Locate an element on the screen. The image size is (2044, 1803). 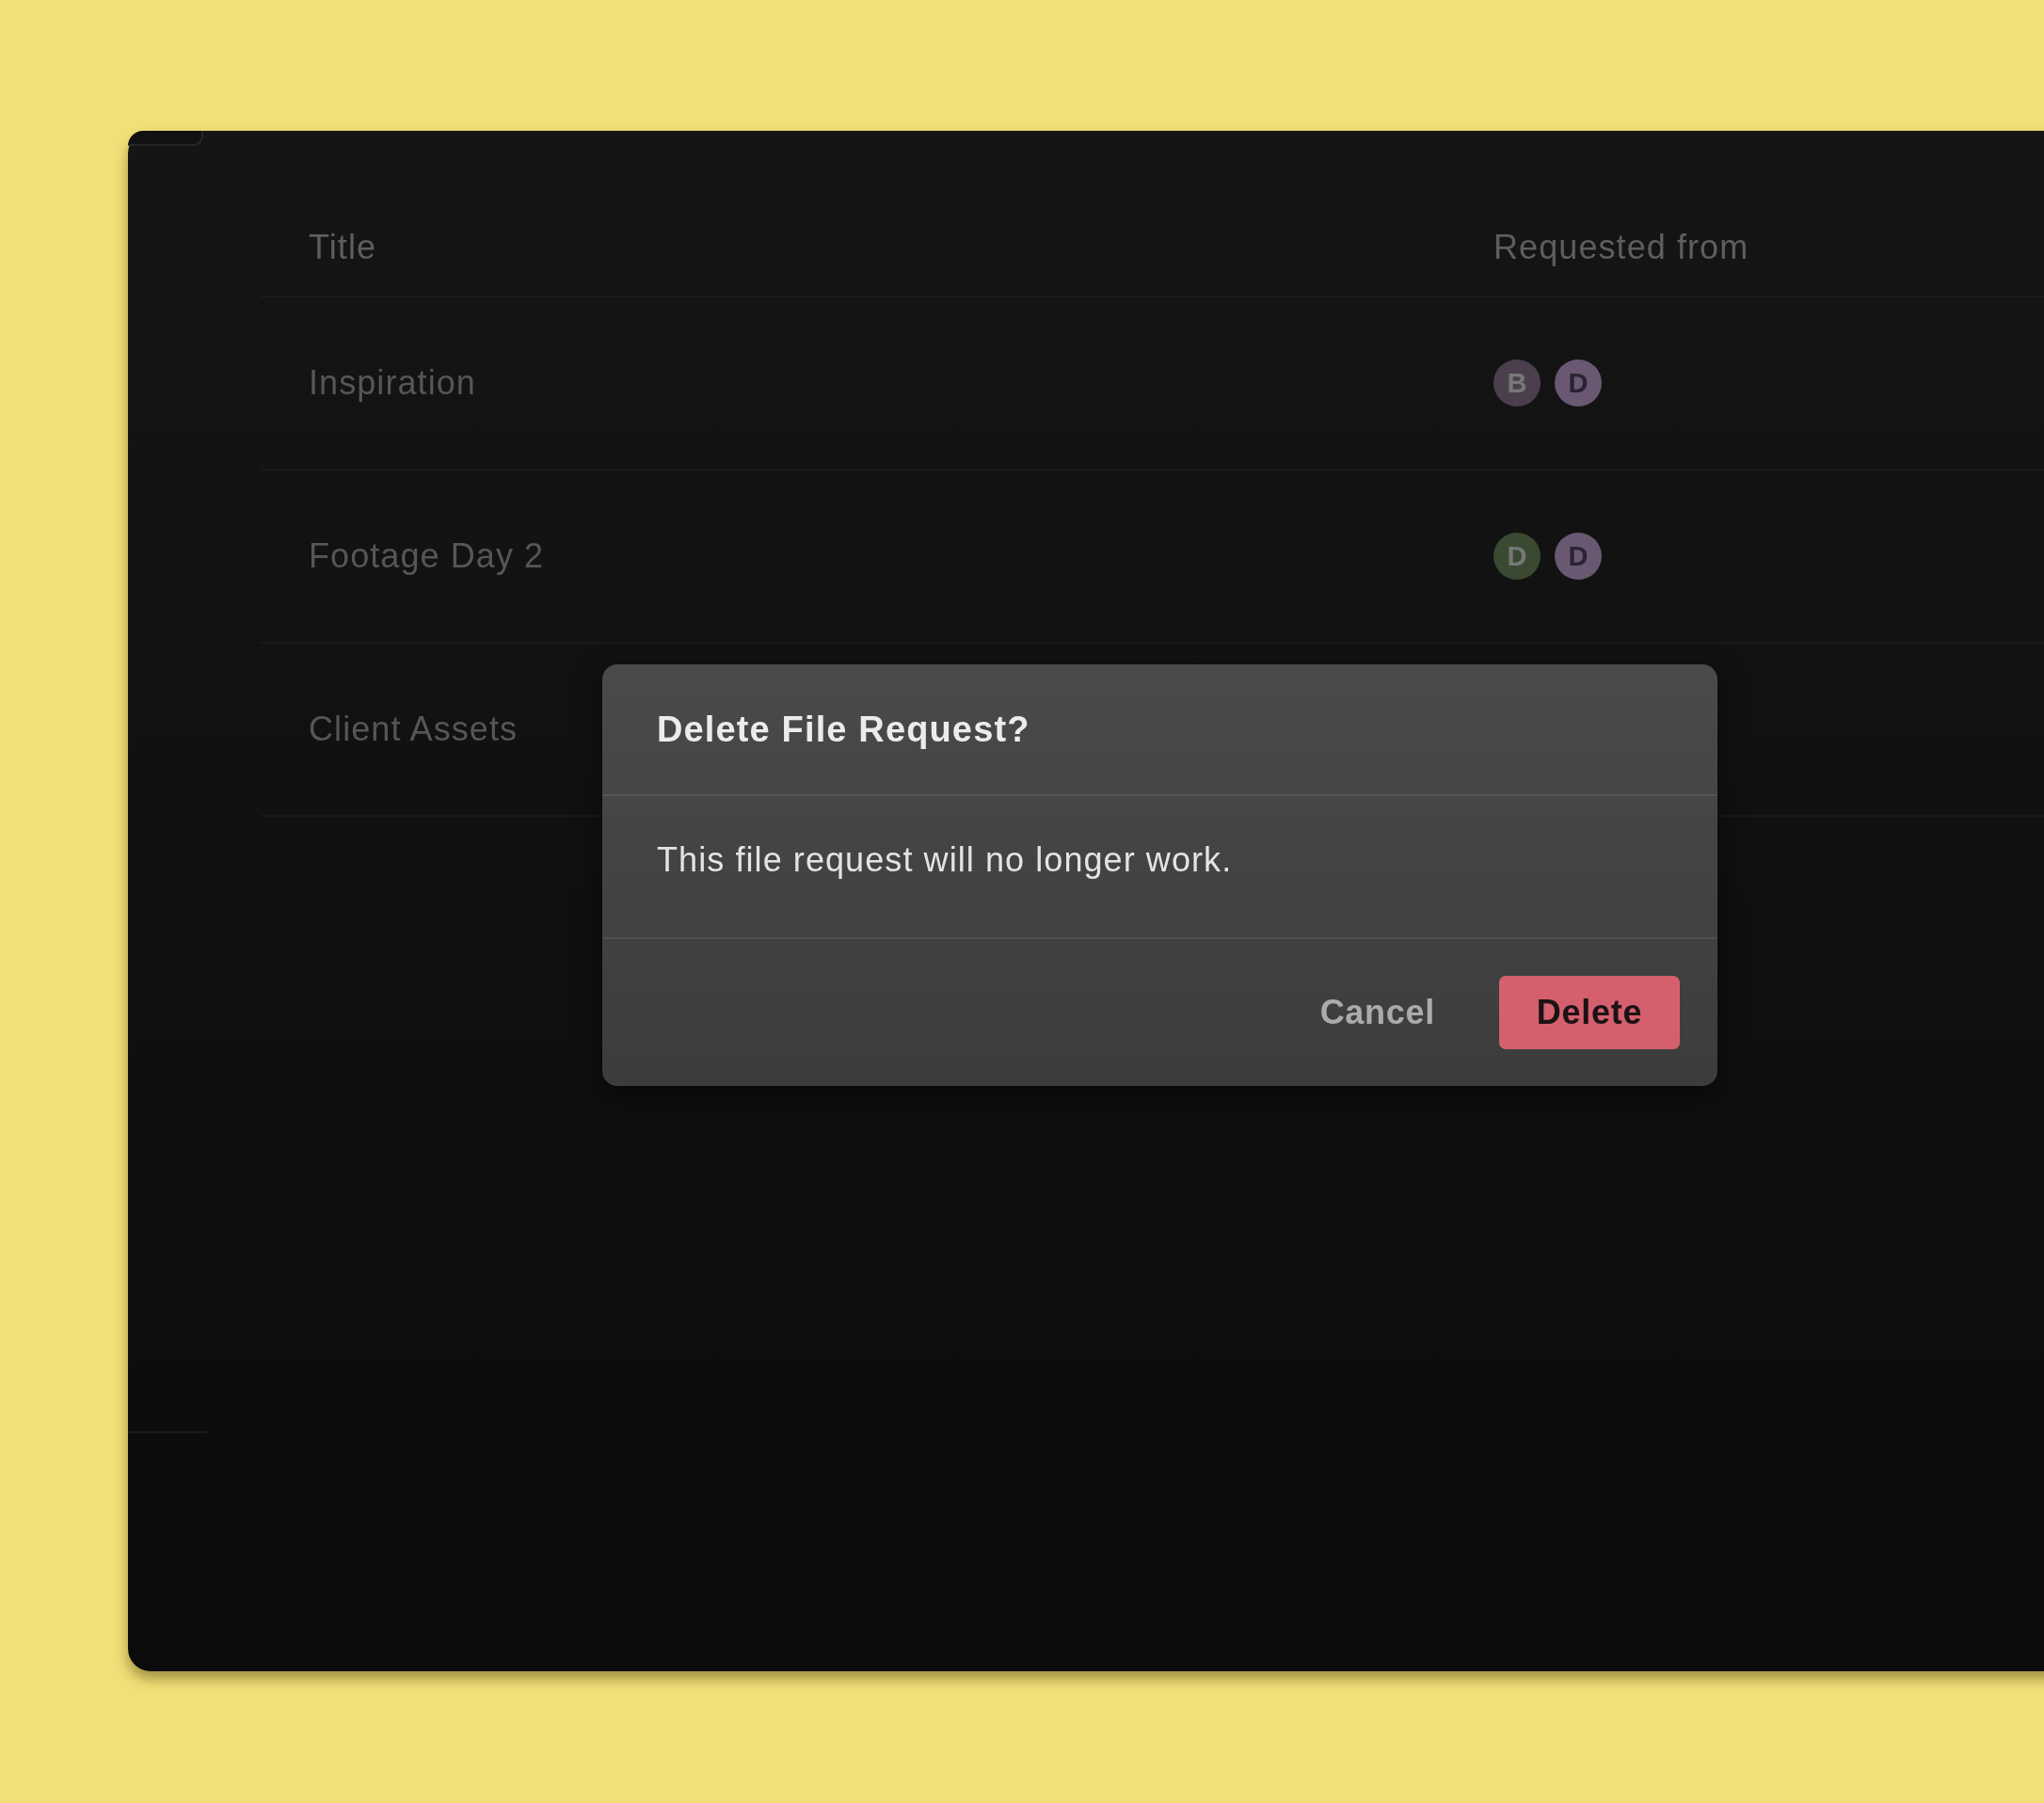
column-header: Requested from is located at coordinates (1621, 247).